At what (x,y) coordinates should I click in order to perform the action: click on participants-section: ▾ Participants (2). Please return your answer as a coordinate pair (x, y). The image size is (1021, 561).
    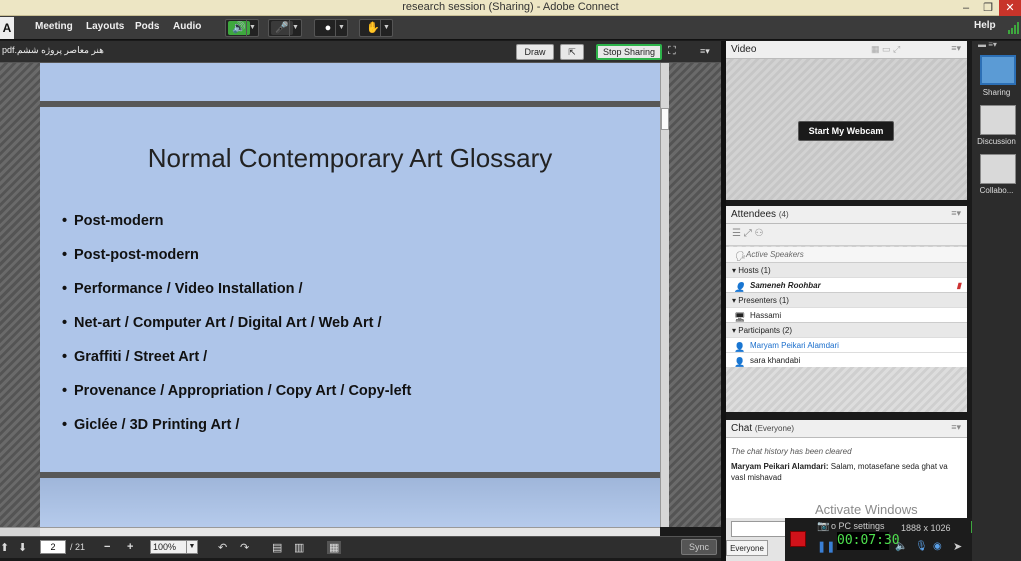
    Looking at the image, I should click on (846, 329).